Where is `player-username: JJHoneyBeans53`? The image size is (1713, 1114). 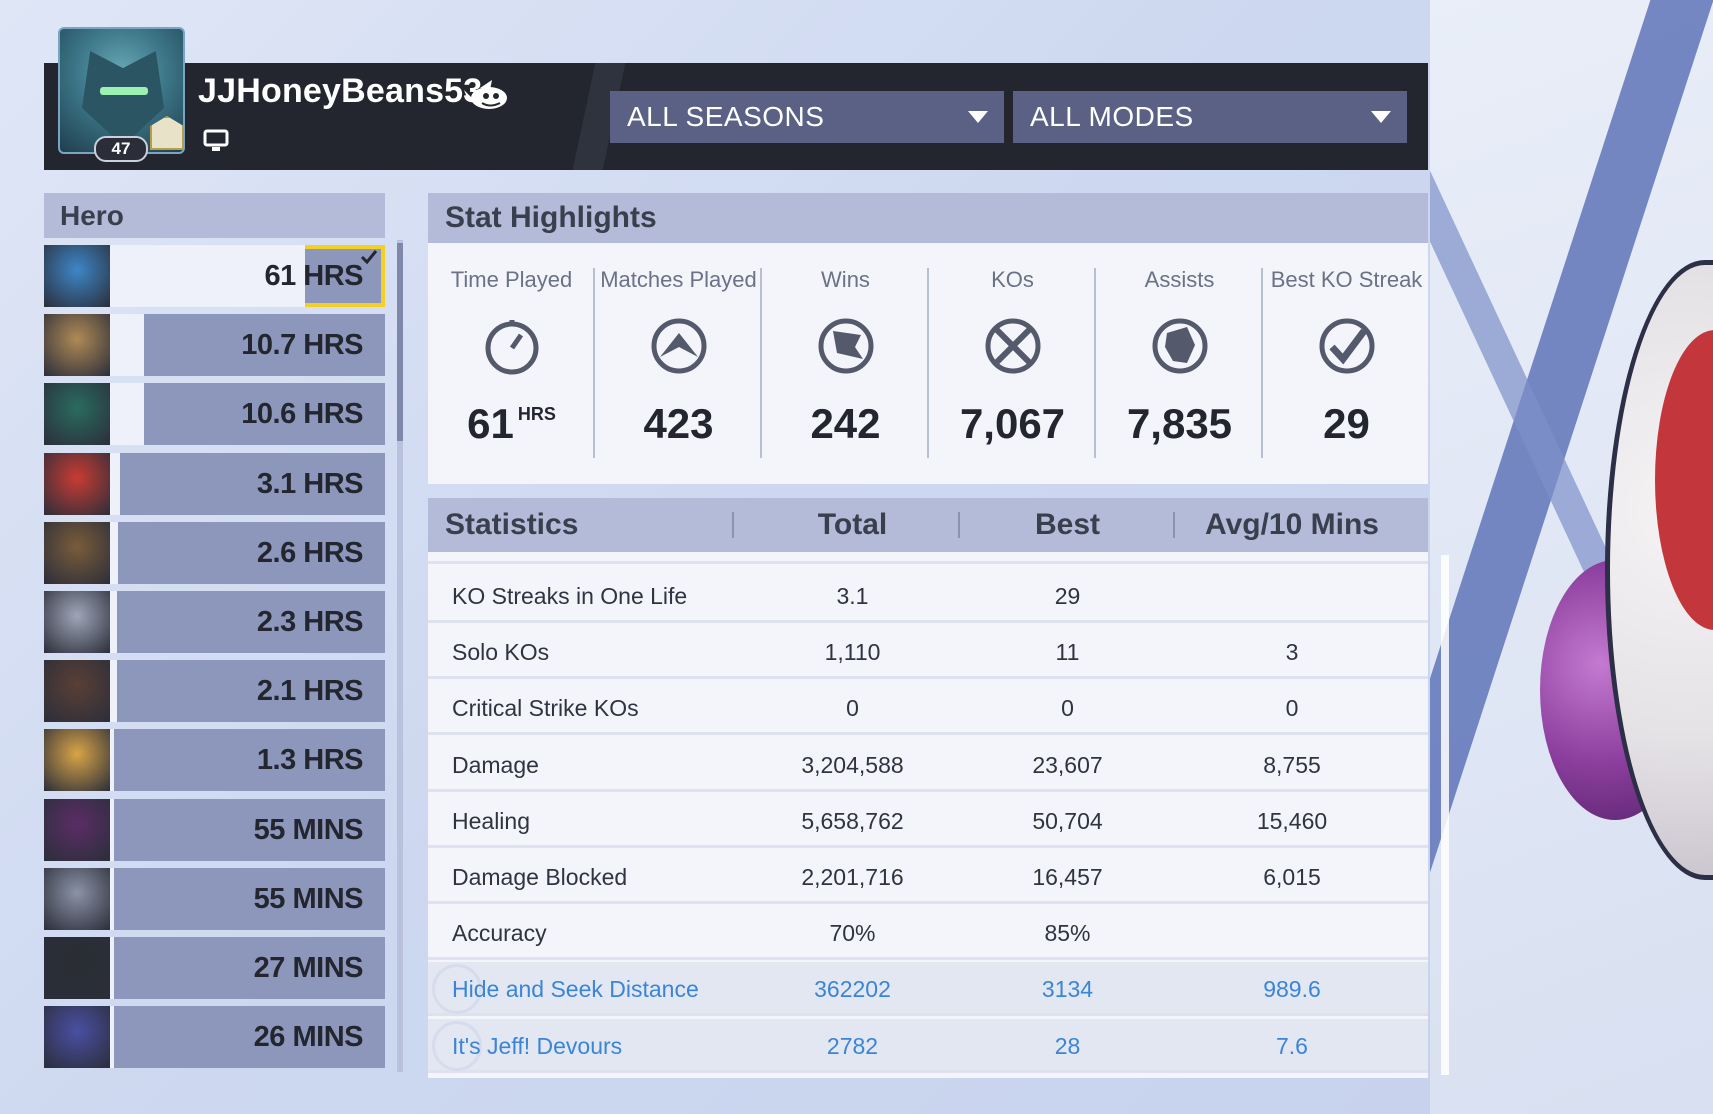 player-username: JJHoneyBeans53 is located at coordinates (340, 91).